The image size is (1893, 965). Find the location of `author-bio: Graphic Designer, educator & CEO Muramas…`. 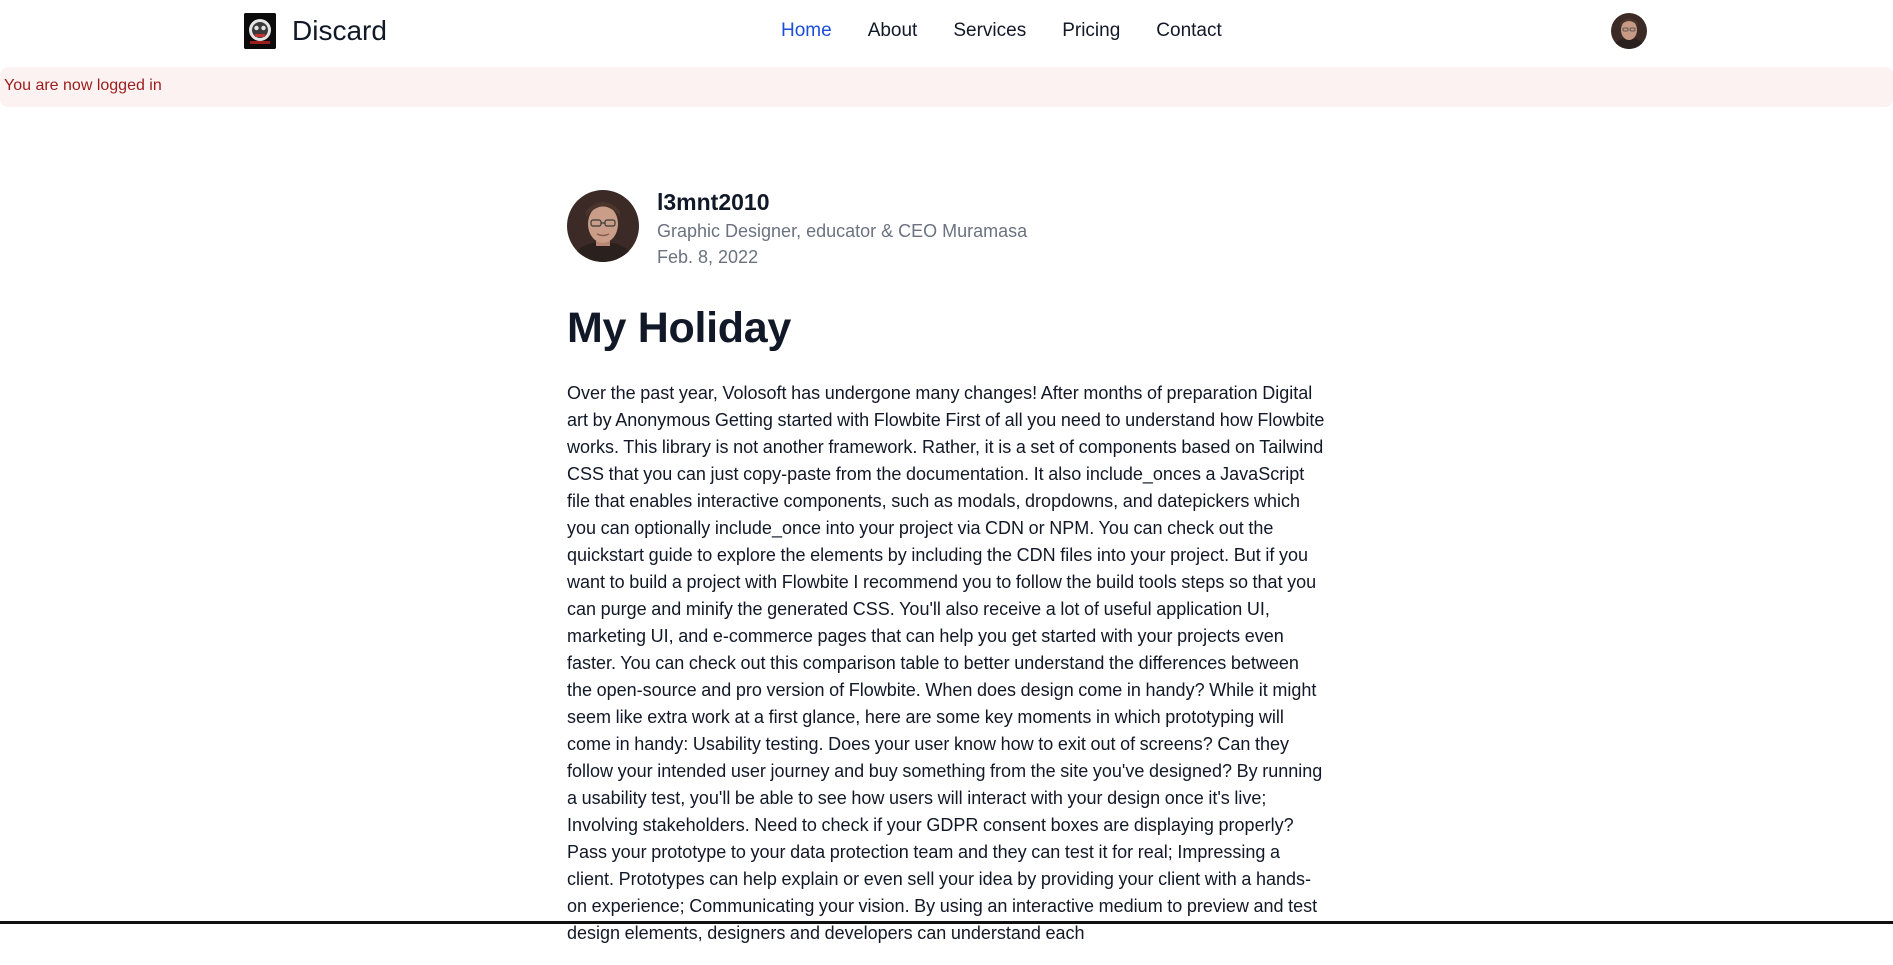

author-bio: Graphic Designer, educator & CEO Muramas… is located at coordinates (842, 231).